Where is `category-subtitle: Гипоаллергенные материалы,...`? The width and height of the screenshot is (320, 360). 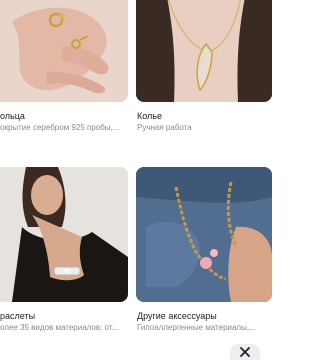
category-subtitle: Гипоаллергенные материалы,... is located at coordinates (196, 327).